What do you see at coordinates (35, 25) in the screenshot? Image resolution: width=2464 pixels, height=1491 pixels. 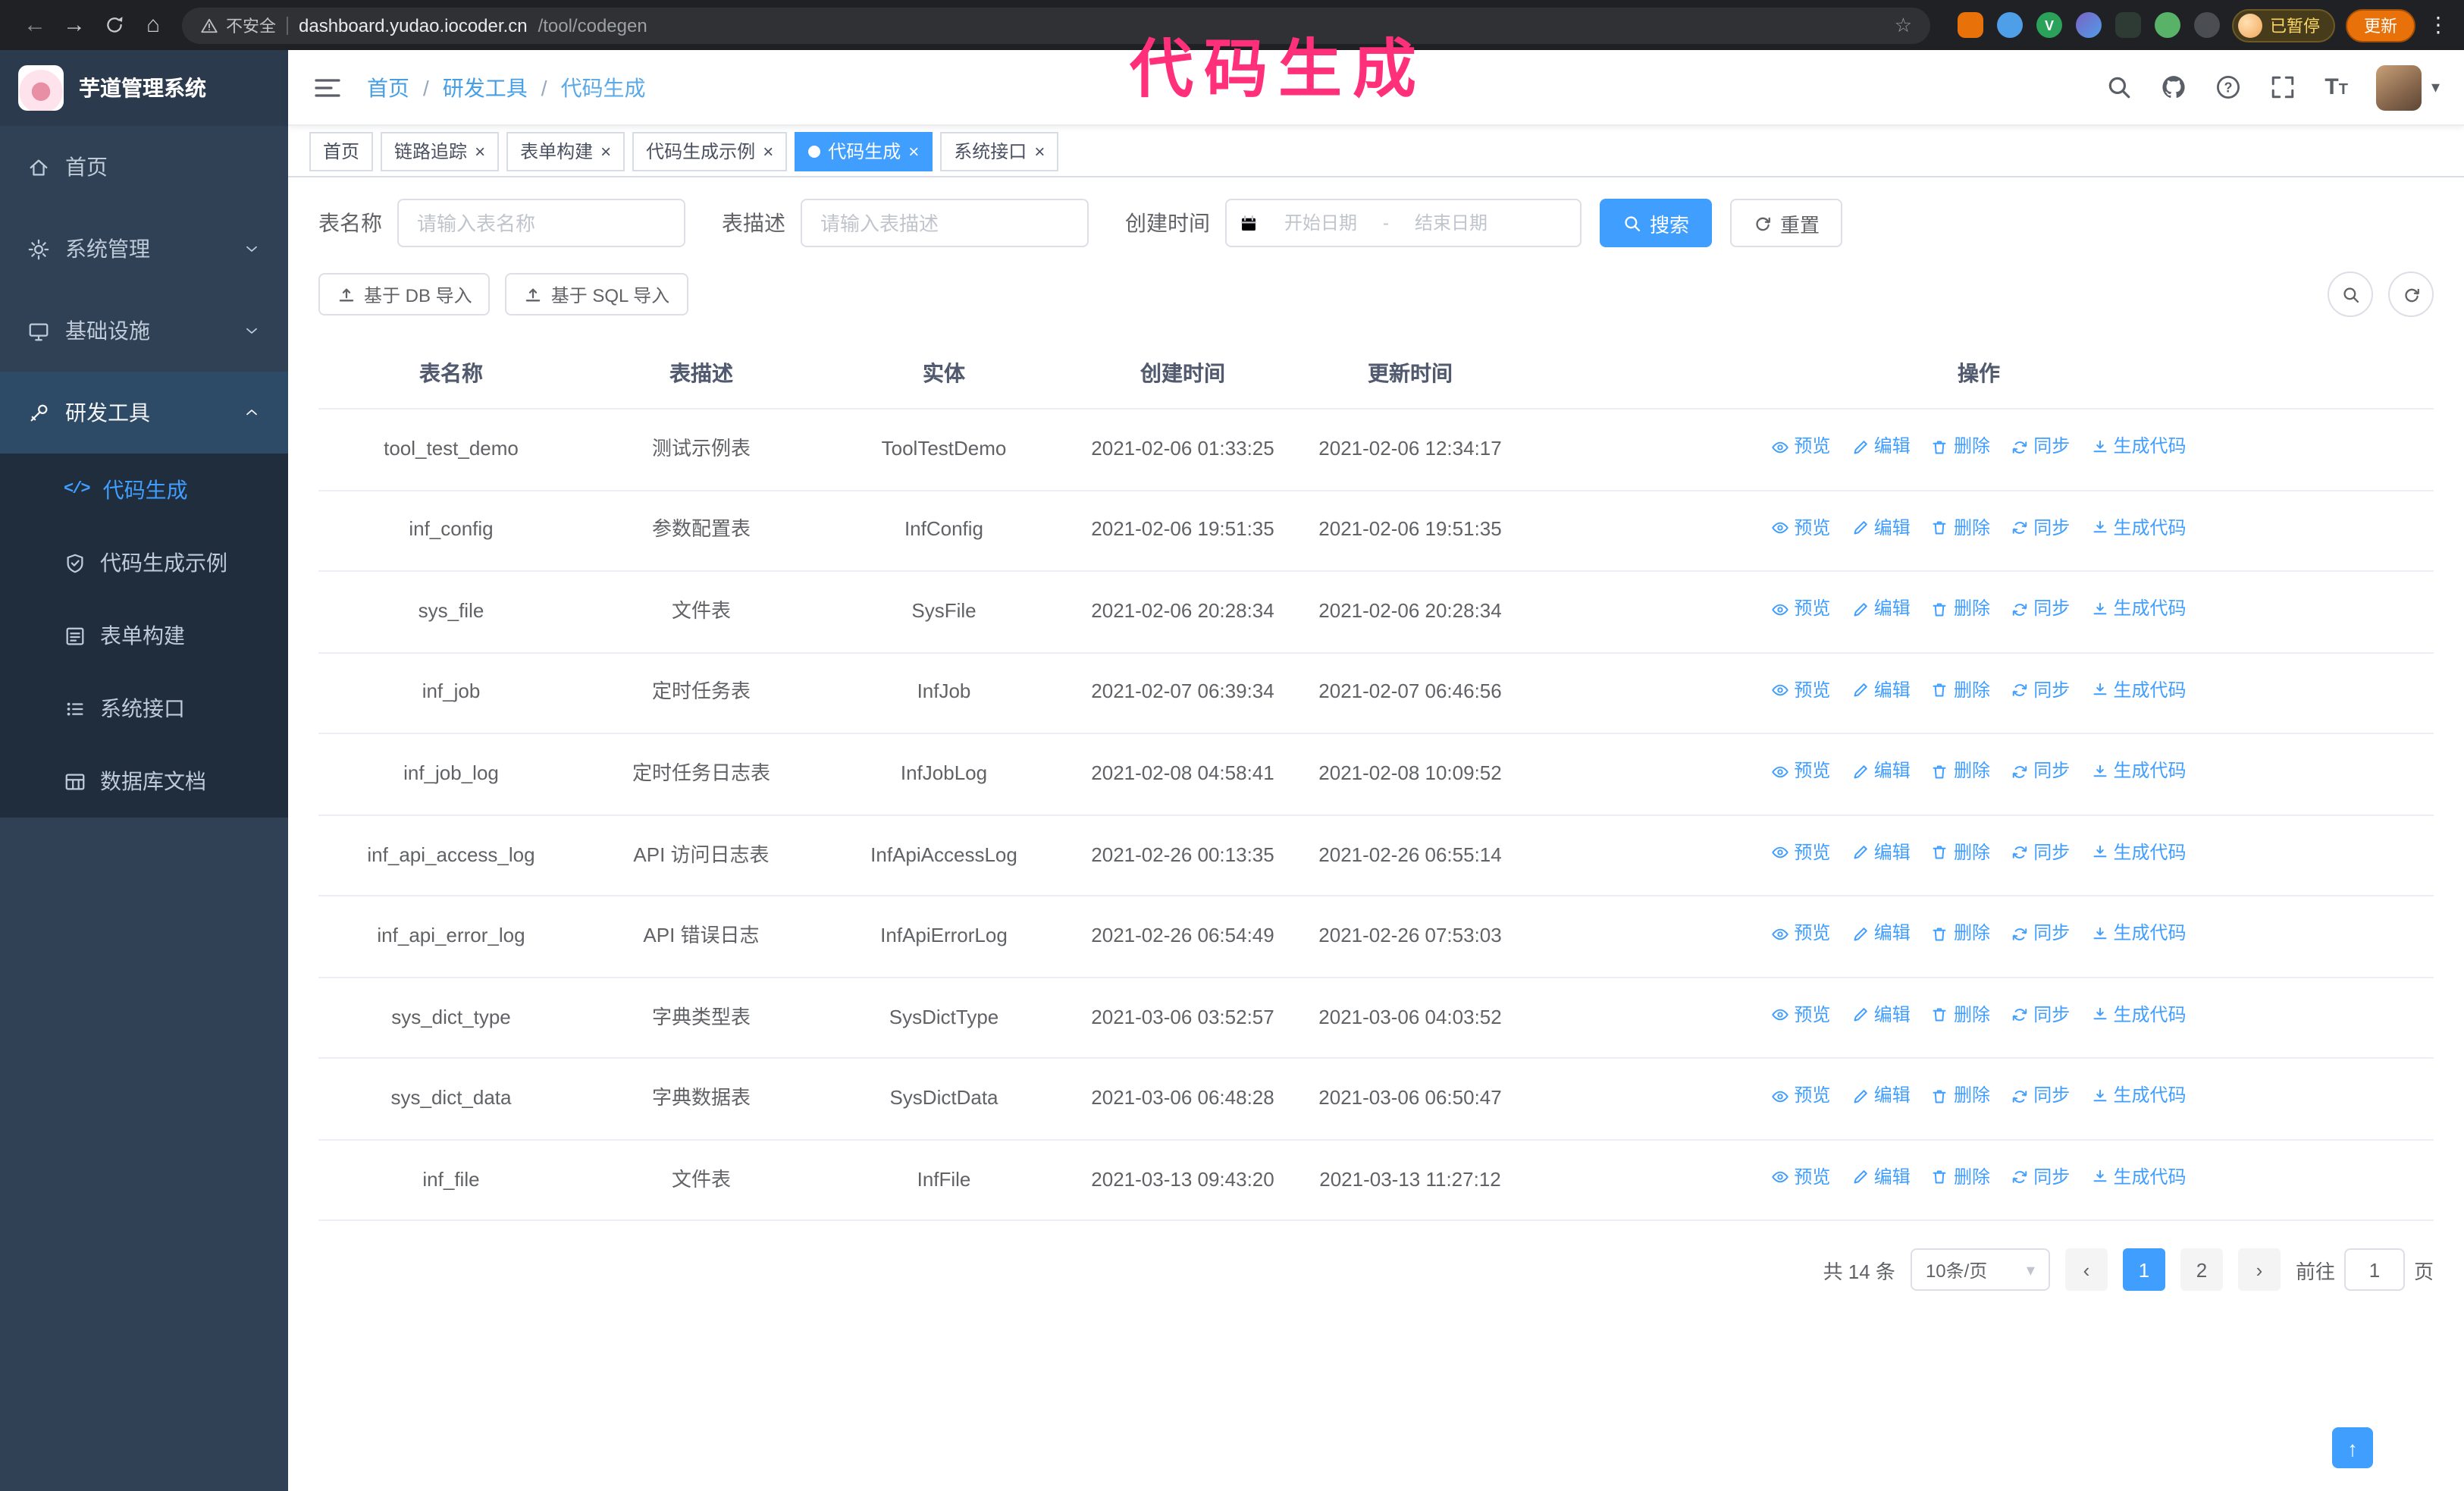 I see `browser-back-button: ←` at bounding box center [35, 25].